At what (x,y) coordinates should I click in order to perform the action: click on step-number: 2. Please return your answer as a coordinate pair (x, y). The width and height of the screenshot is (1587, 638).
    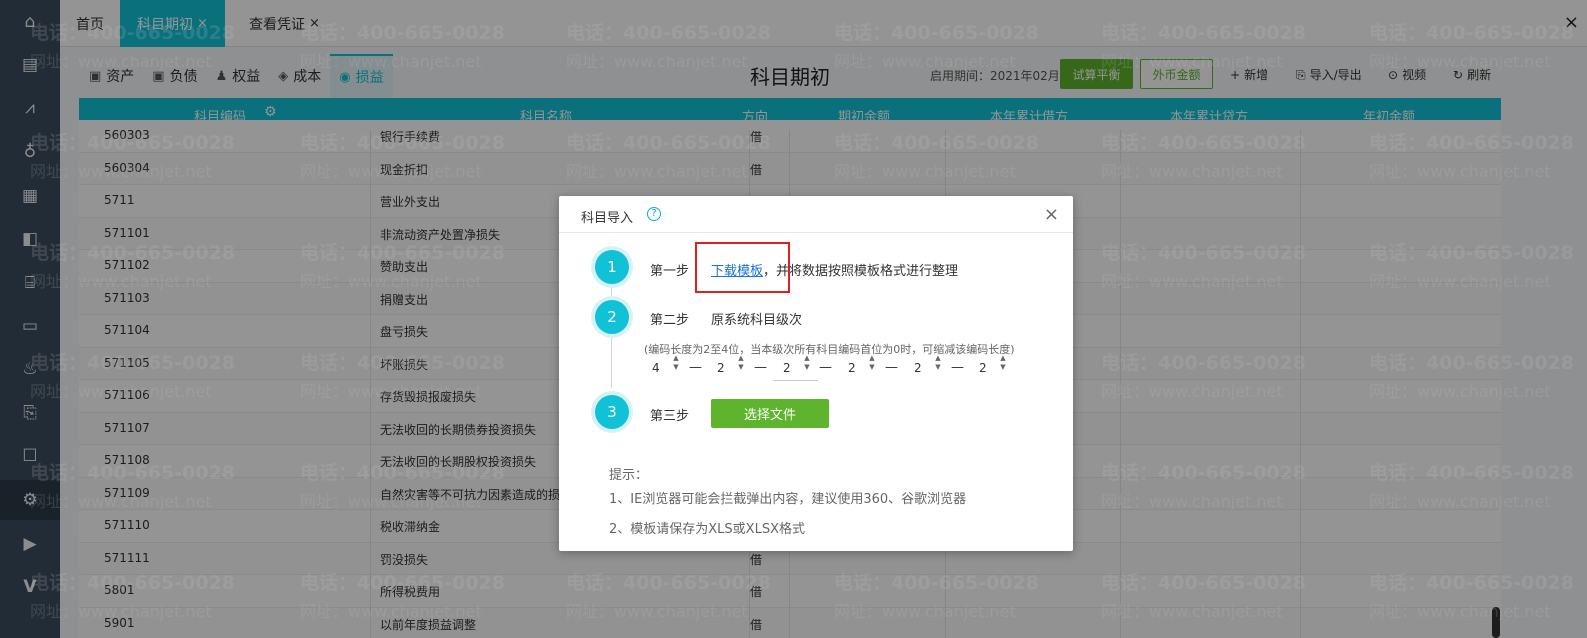
    Looking at the image, I should click on (612, 317).